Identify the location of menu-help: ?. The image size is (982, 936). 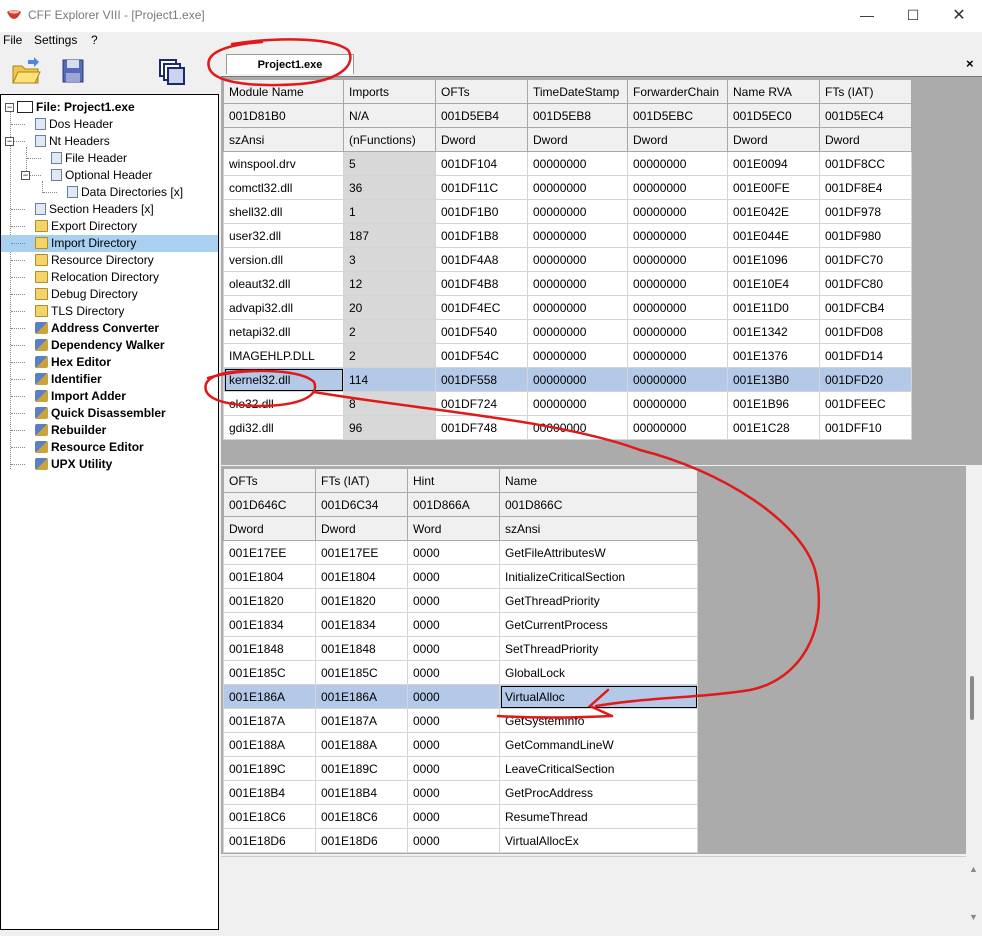
(94, 40).